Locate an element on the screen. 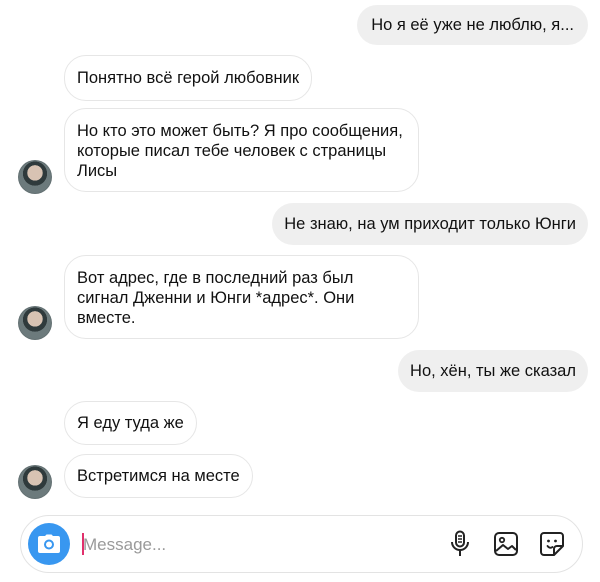 This screenshot has height=582, width=600. message-bubble-incoming: Встретимся на месте is located at coordinates (158, 476).